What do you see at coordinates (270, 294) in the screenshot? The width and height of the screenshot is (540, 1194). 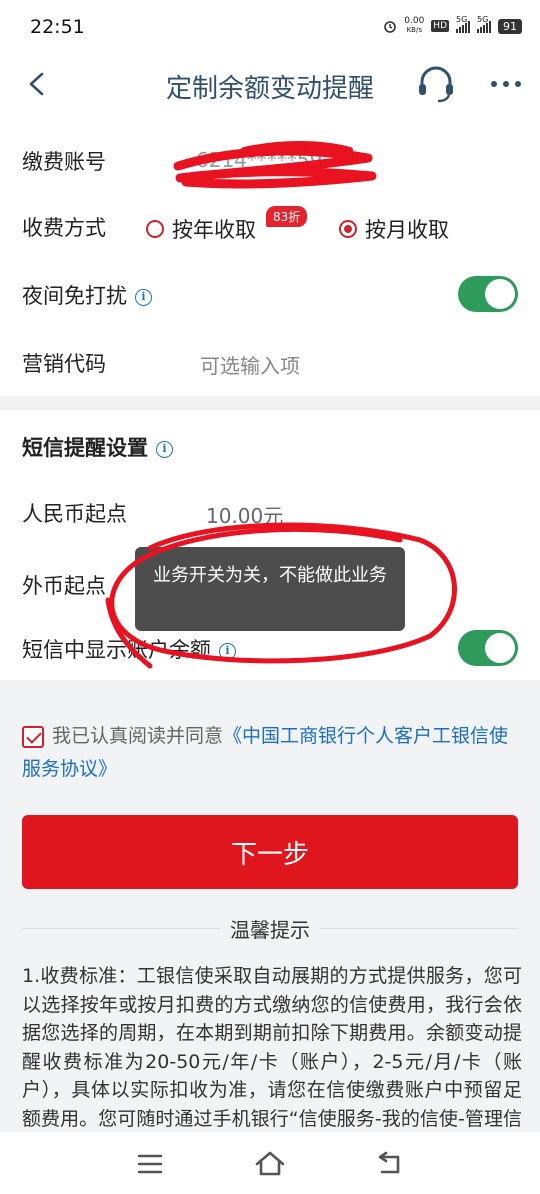 I see `night-row: 夜间免打扰 i` at bounding box center [270, 294].